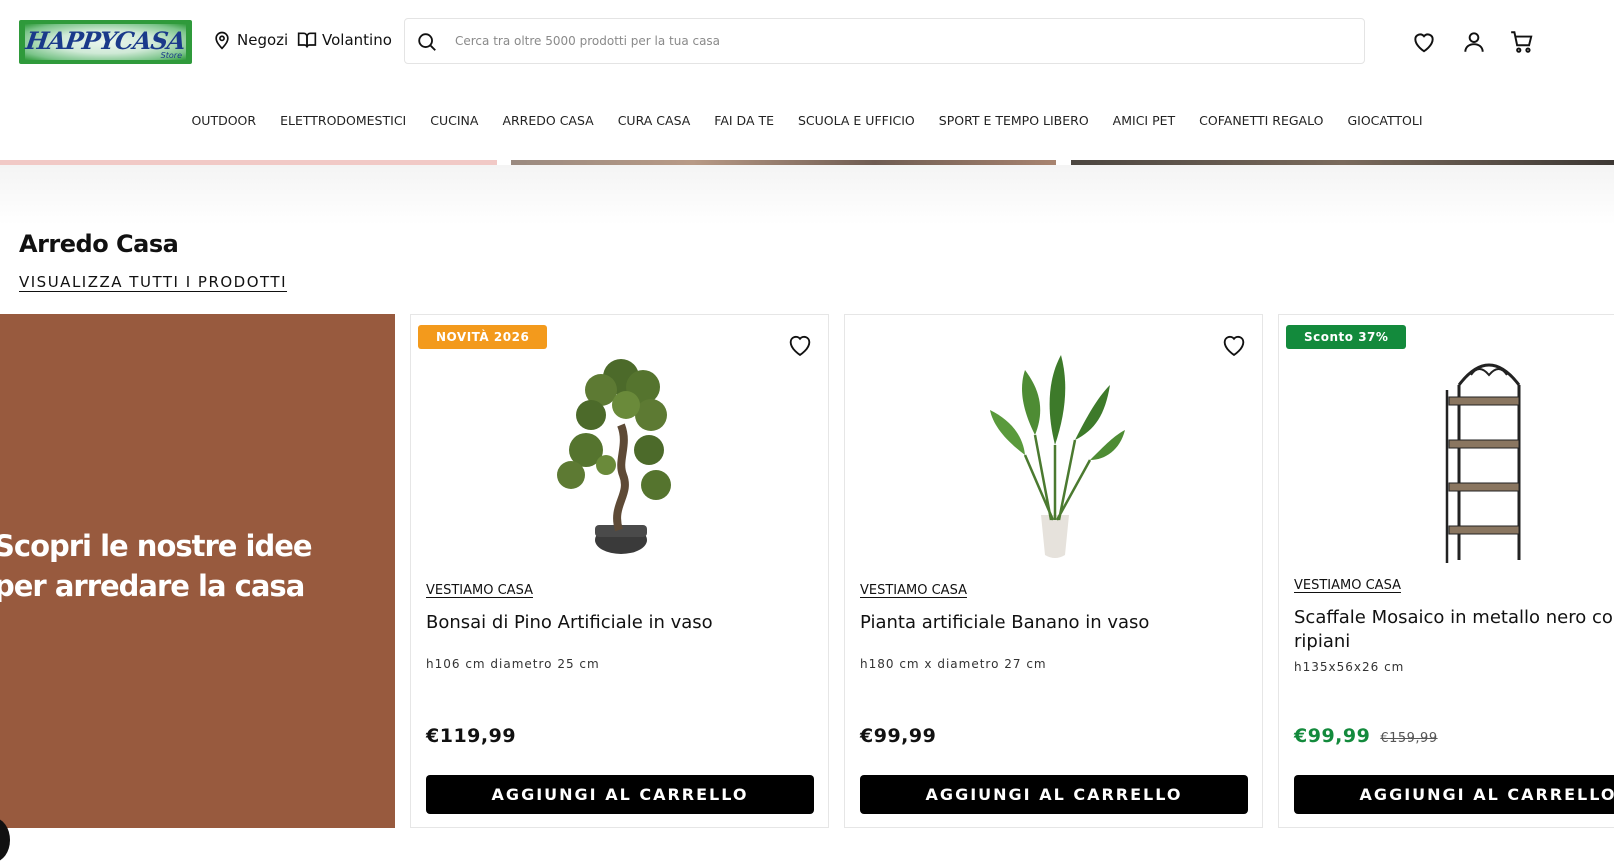  I want to click on product-name: Bonsai di Pino Artificiale in vaso, so click(626, 623).